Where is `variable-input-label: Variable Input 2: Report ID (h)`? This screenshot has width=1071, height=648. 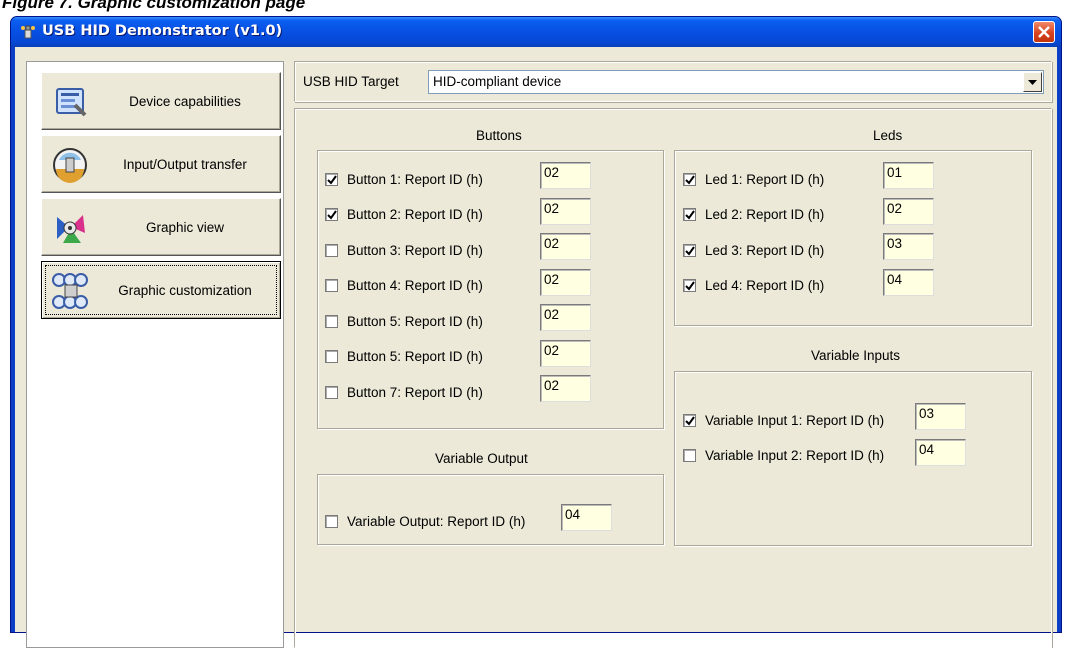 variable-input-label: Variable Input 2: Report ID (h) is located at coordinates (794, 455).